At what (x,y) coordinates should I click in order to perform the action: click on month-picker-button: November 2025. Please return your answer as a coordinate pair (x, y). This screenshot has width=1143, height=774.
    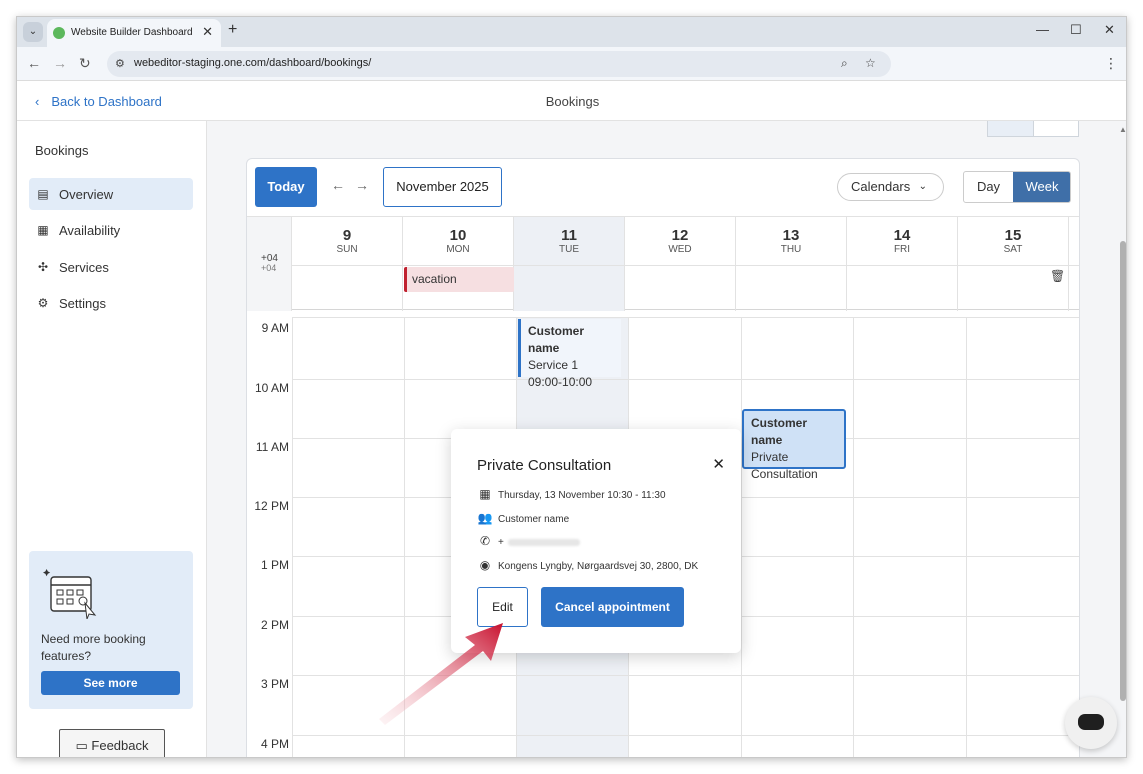
    Looking at the image, I should click on (442, 187).